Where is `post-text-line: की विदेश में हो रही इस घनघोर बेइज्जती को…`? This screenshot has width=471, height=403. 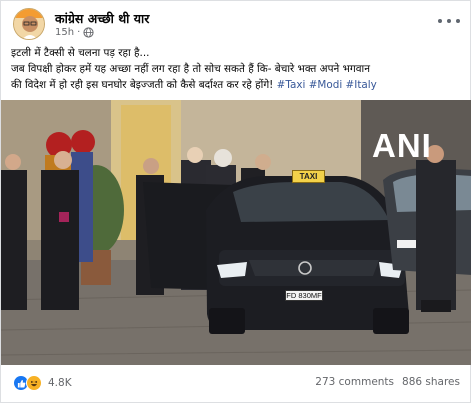 post-text-line: की विदेश में हो रही इस घनघोर बेइज्जती को… is located at coordinates (237, 85).